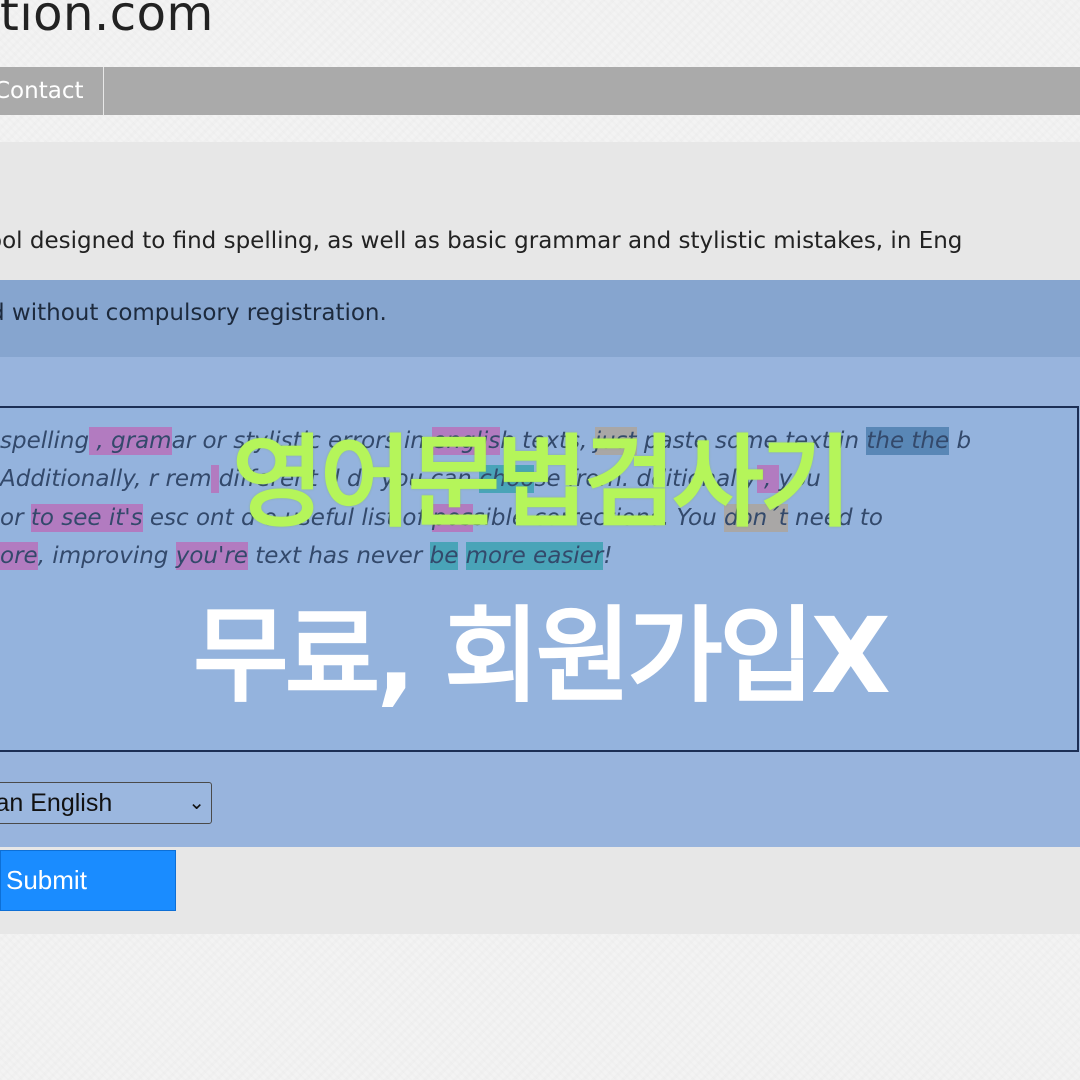 The image size is (1080, 1080). Describe the element at coordinates (196, 803) in the screenshot. I see `chevron-down-icon: ⌄` at that location.